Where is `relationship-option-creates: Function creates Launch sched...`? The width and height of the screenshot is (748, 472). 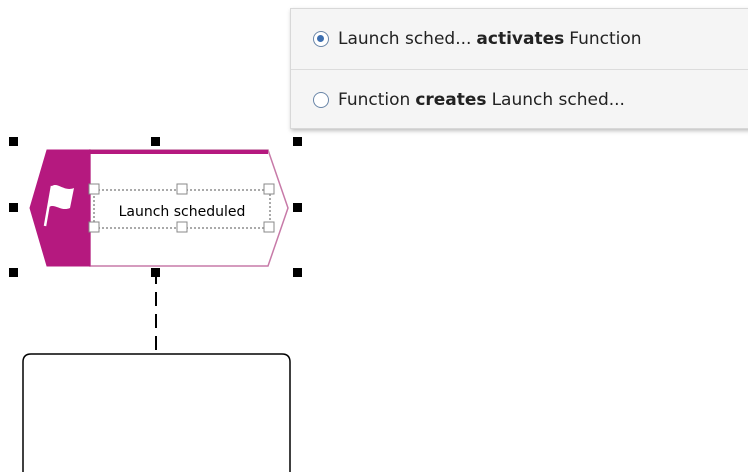 relationship-option-creates: Function creates Launch sched... is located at coordinates (519, 100).